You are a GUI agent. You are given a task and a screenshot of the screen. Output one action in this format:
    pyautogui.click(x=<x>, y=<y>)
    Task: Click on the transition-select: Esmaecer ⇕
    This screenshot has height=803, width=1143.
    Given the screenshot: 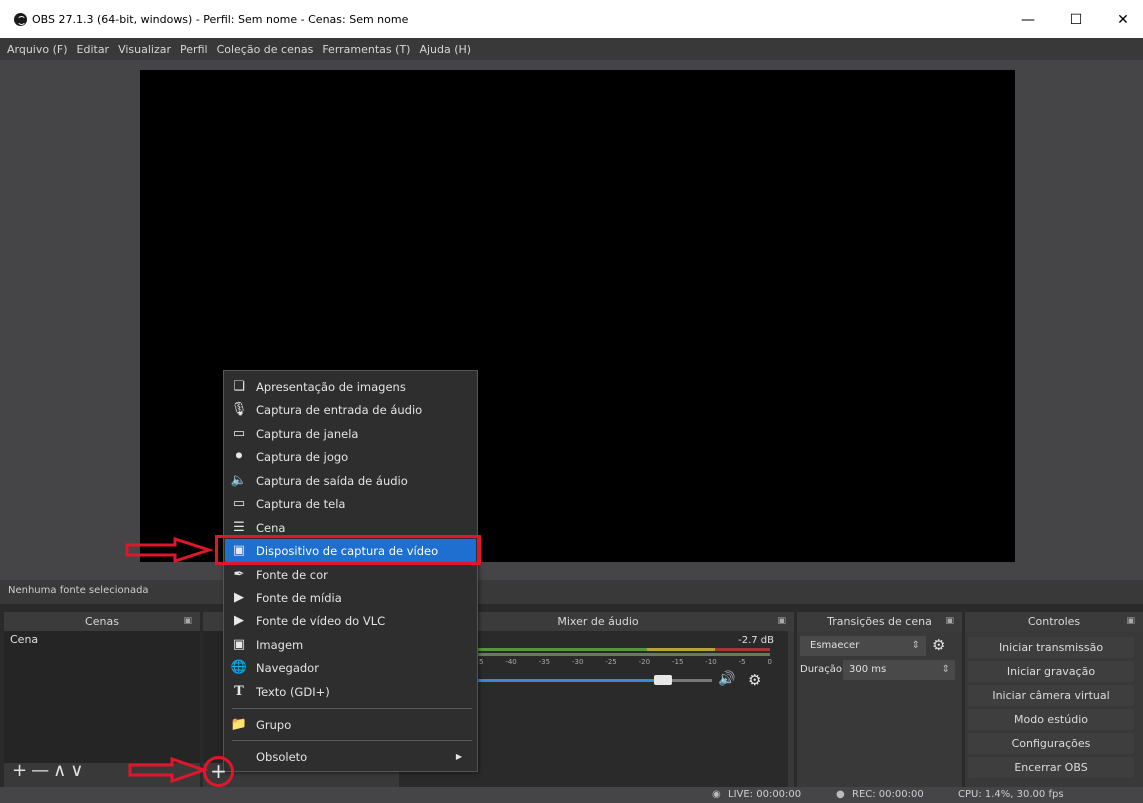 What is the action you would take?
    pyautogui.click(x=863, y=646)
    